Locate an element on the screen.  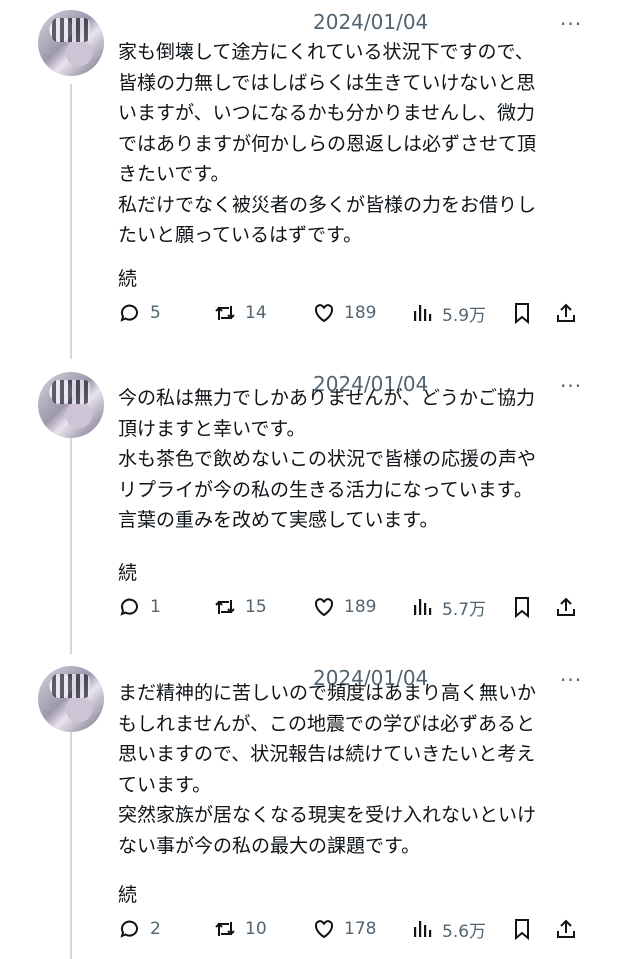
views-button: 5.7万 is located at coordinates (448, 607).